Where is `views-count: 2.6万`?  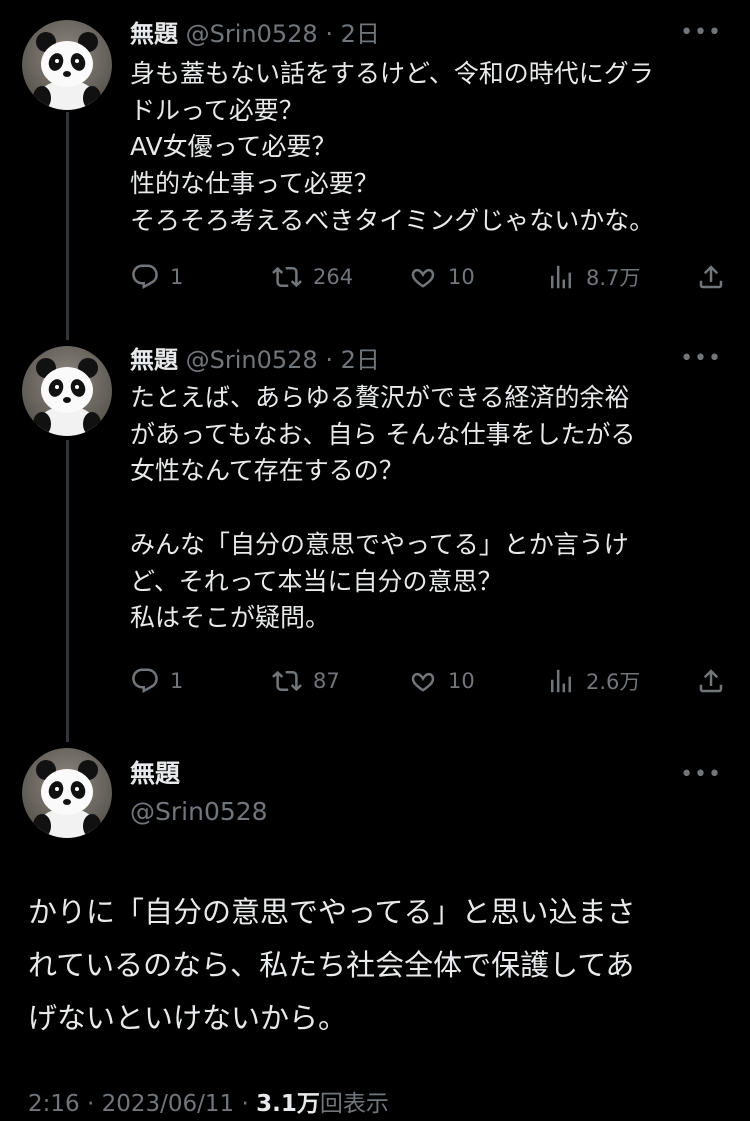
views-count: 2.6万 is located at coordinates (613, 682).